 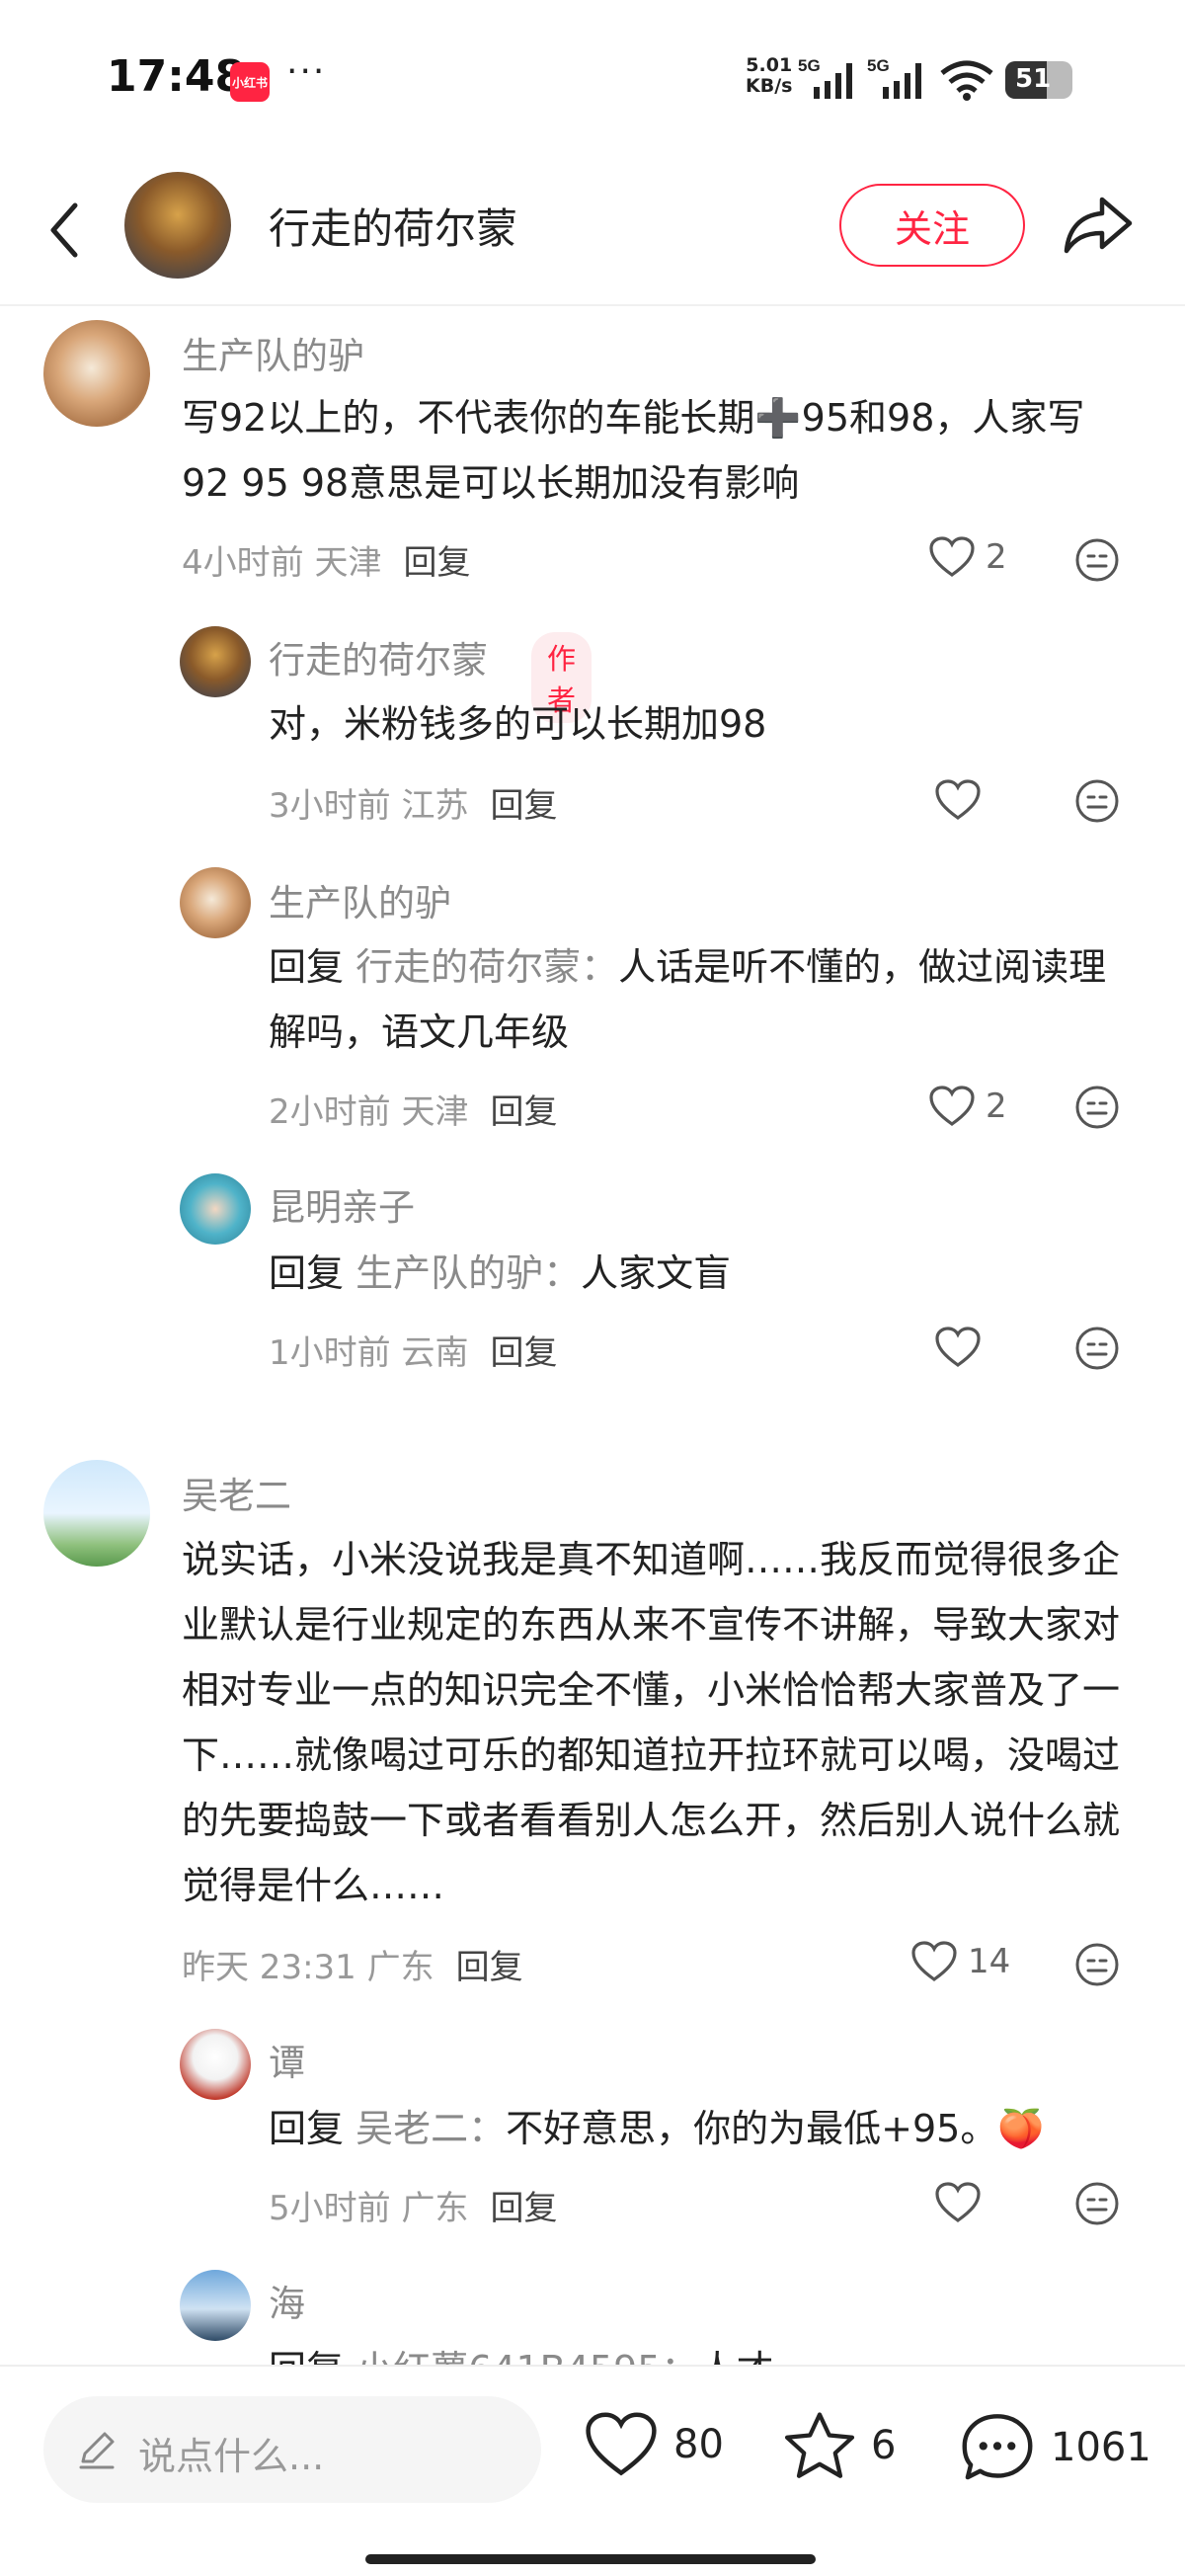 I want to click on comment-meta: 3小时前 江苏 回复, so click(x=414, y=806).